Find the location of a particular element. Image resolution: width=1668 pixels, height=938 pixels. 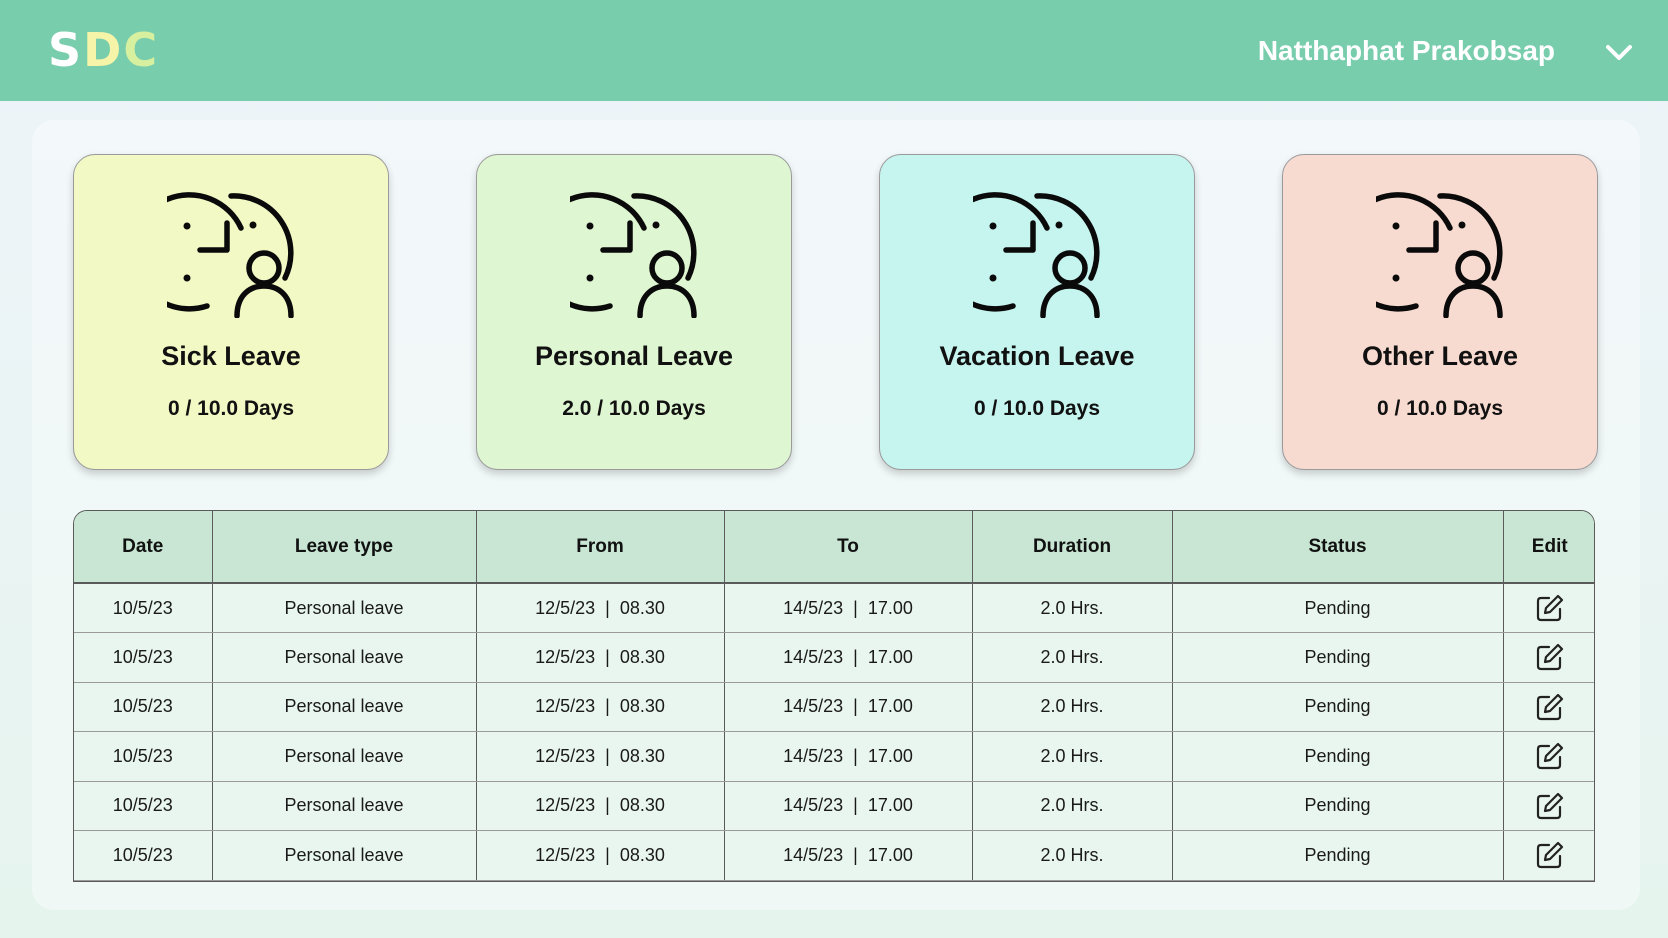

leave-card: Sick Leave 0 / 10.0 Days is located at coordinates (231, 312).